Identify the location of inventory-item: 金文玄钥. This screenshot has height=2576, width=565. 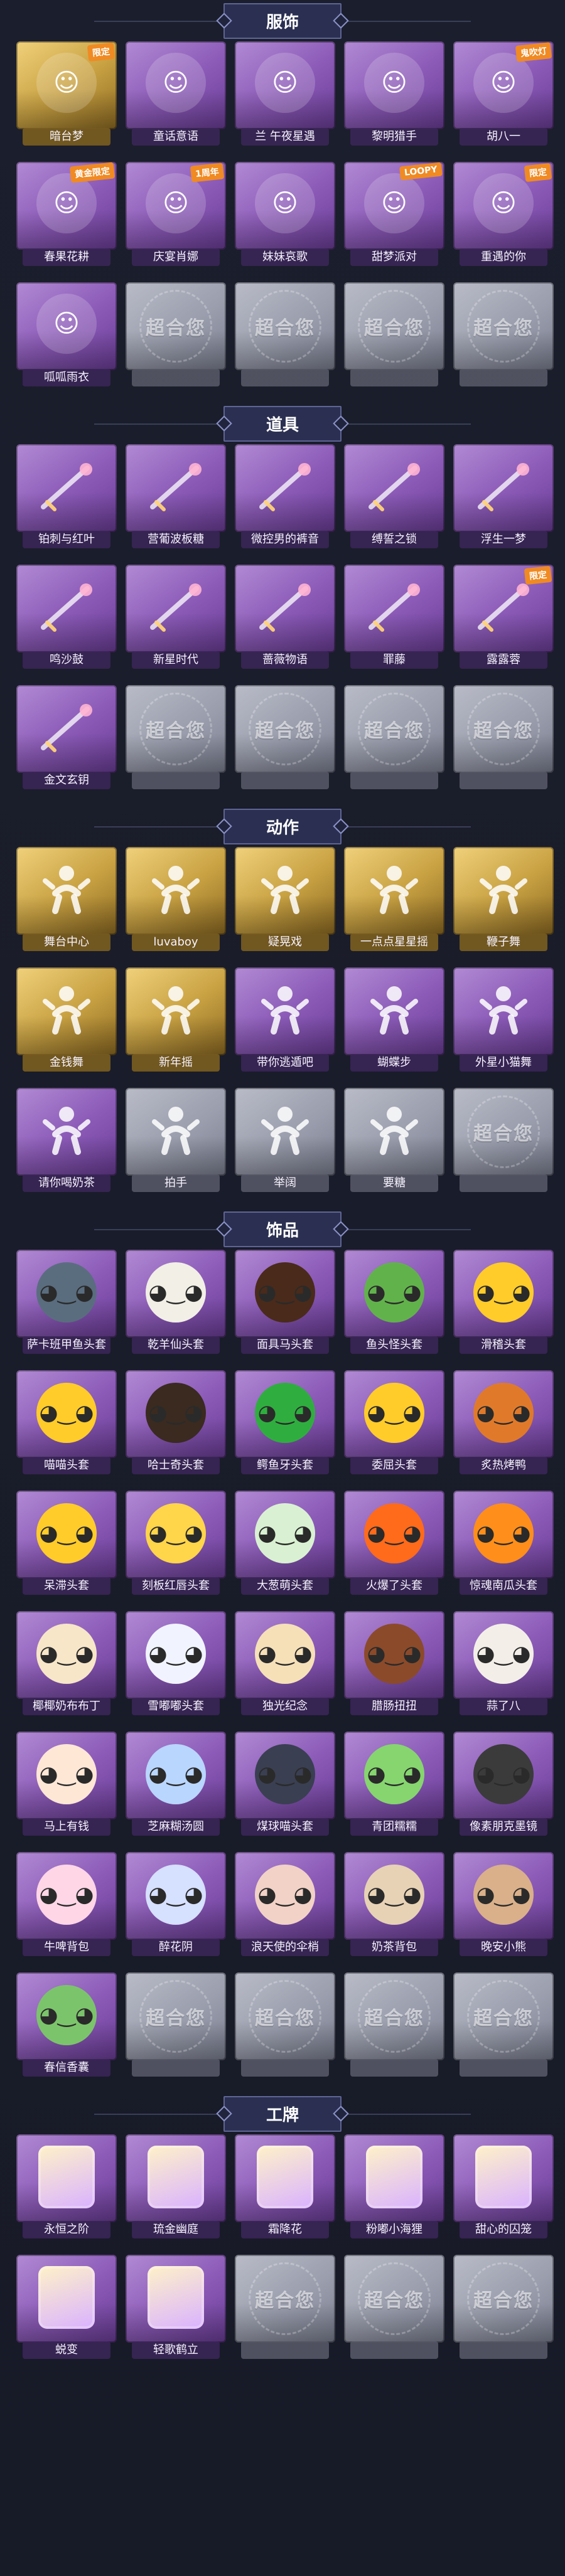
(66, 740).